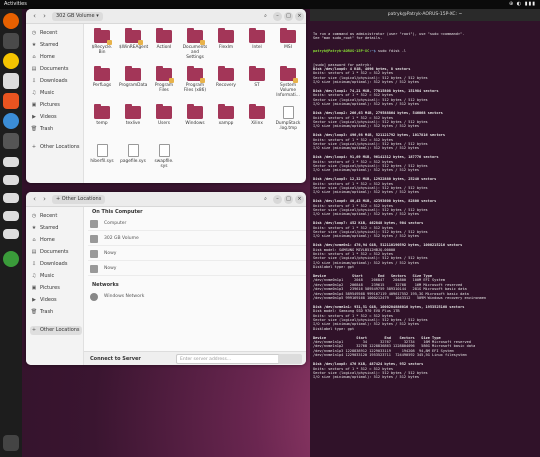 Image resolution: width=540 pixels, height=457 pixels. What do you see at coordinates (164, 156) in the screenshot?
I see `file-item: swapfile. sys` at bounding box center [164, 156].